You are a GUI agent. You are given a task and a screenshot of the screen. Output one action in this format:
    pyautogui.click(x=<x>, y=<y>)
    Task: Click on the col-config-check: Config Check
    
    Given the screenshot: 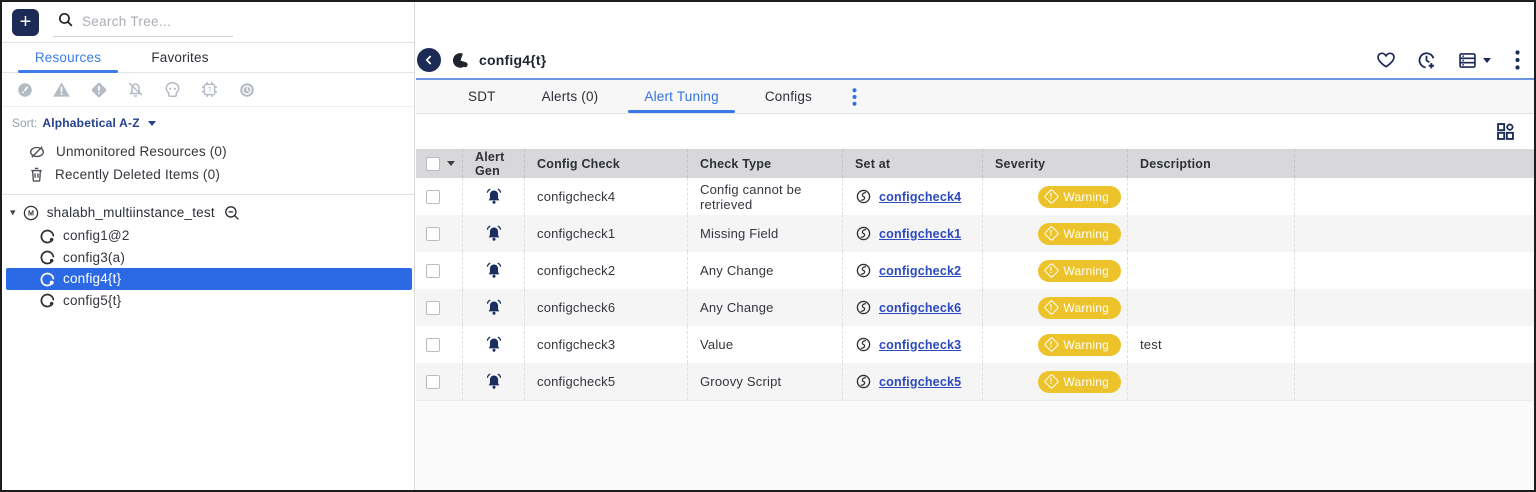 What is the action you would take?
    pyautogui.click(x=605, y=163)
    